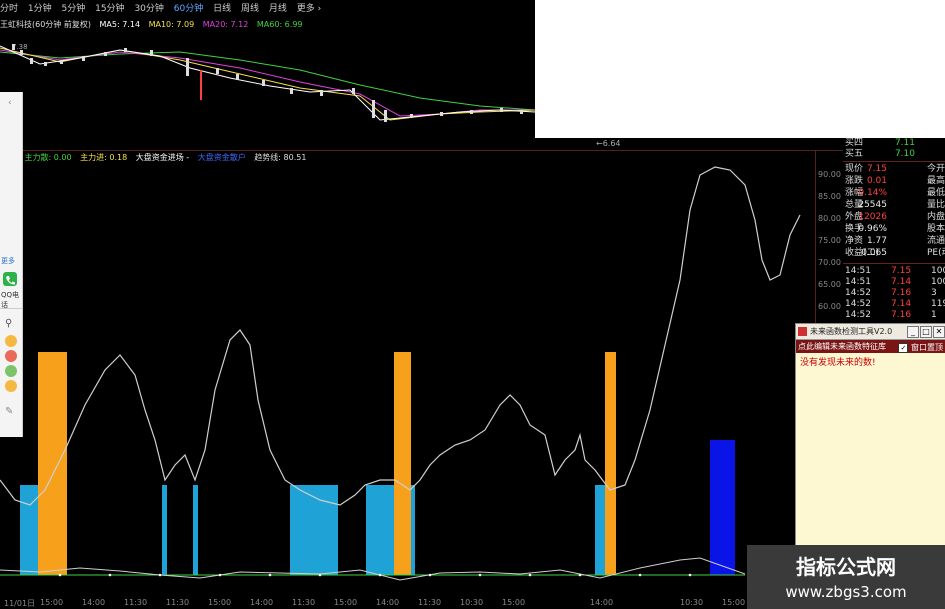 Image resolution: width=945 pixels, height=609 pixels. Describe the element at coordinates (858, 282) in the screenshot. I see `tick-time: 14:51` at that location.